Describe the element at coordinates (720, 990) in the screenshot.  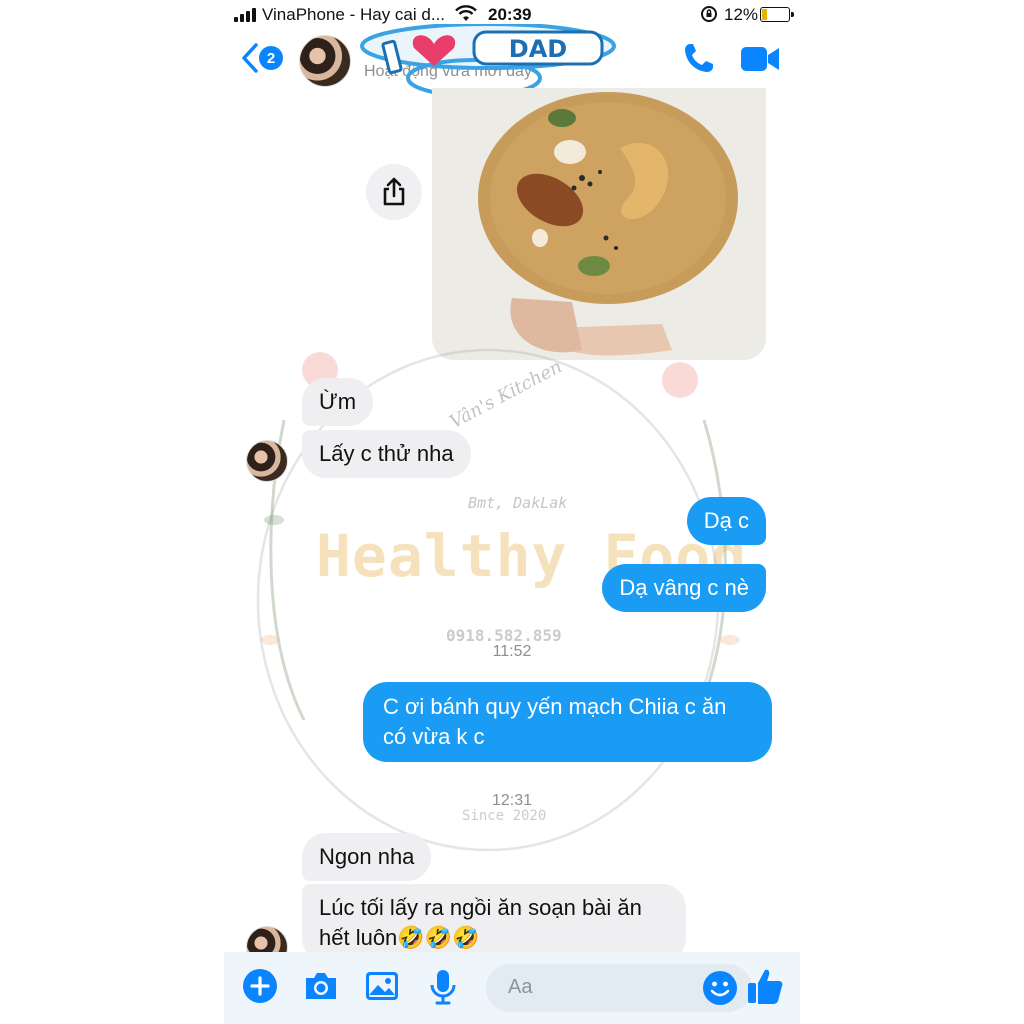
I see `emoji-icon` at that location.